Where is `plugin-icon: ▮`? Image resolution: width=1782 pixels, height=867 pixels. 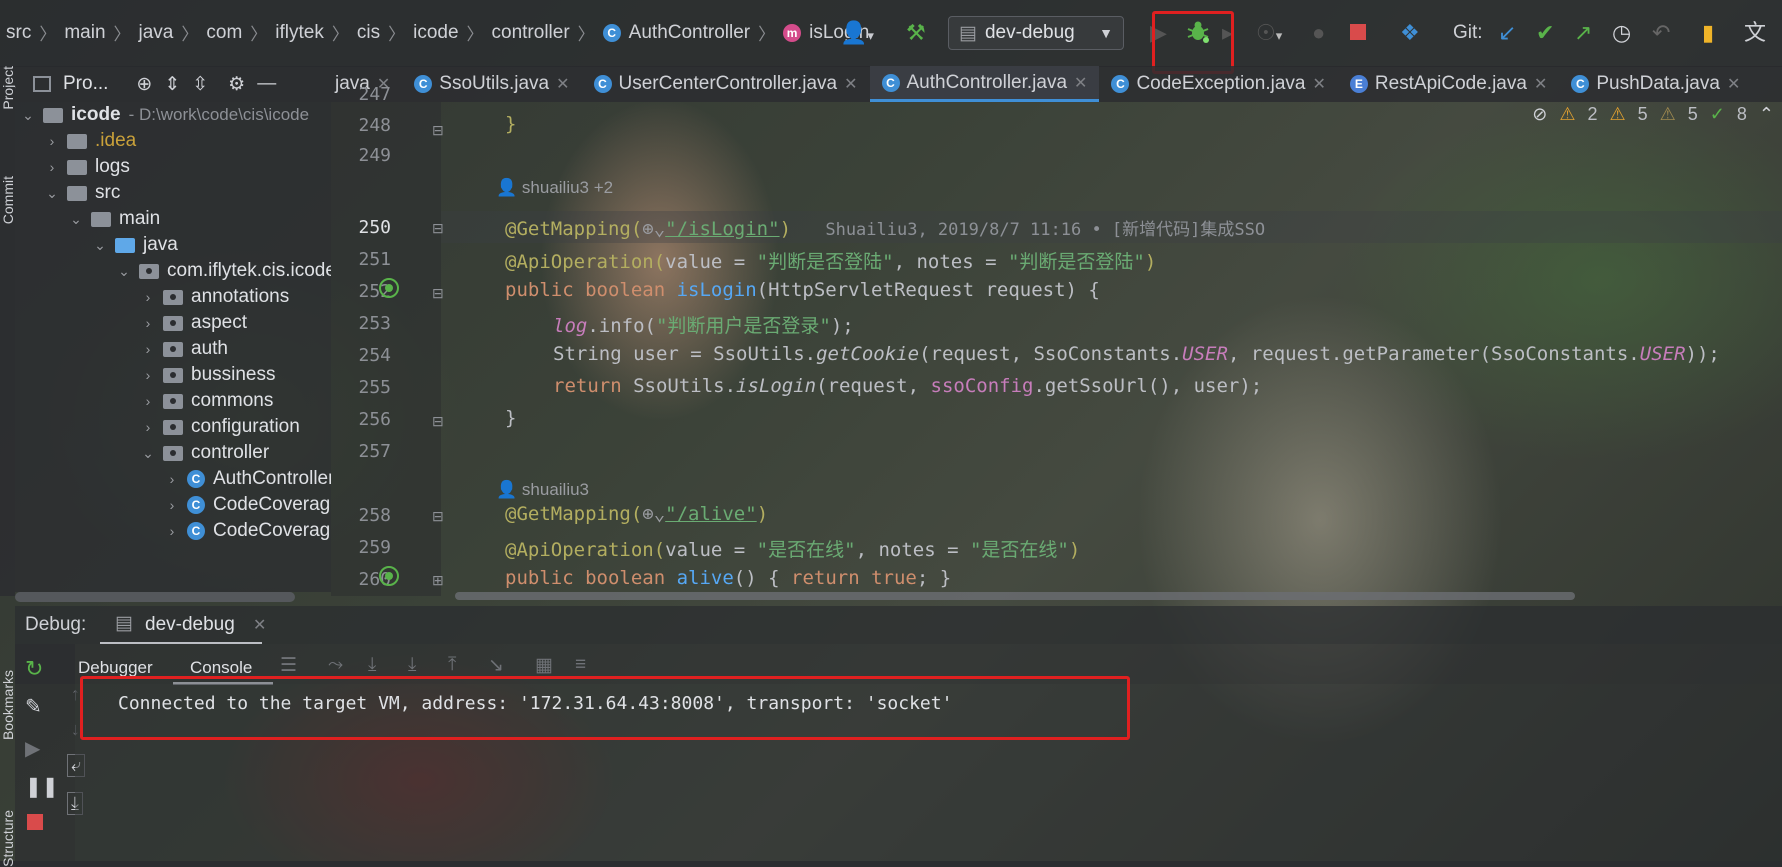 plugin-icon: ▮ is located at coordinates (1708, 33).